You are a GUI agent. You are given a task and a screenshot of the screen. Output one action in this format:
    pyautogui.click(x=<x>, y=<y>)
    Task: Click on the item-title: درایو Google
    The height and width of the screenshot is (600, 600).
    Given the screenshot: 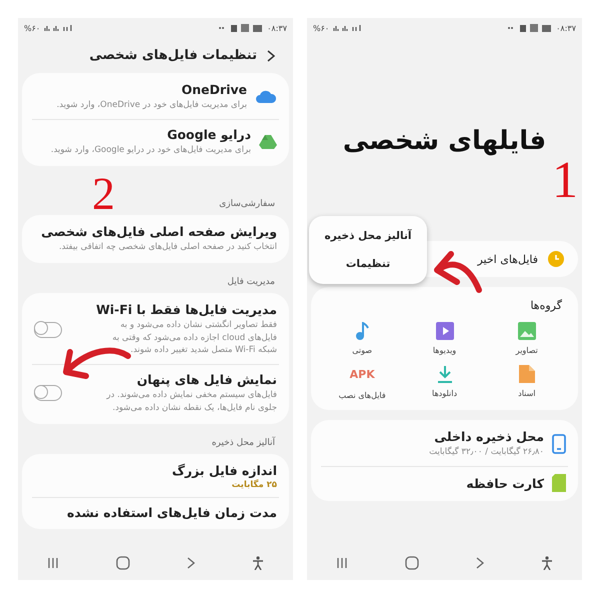 What is the action you would take?
    pyautogui.click(x=208, y=134)
    